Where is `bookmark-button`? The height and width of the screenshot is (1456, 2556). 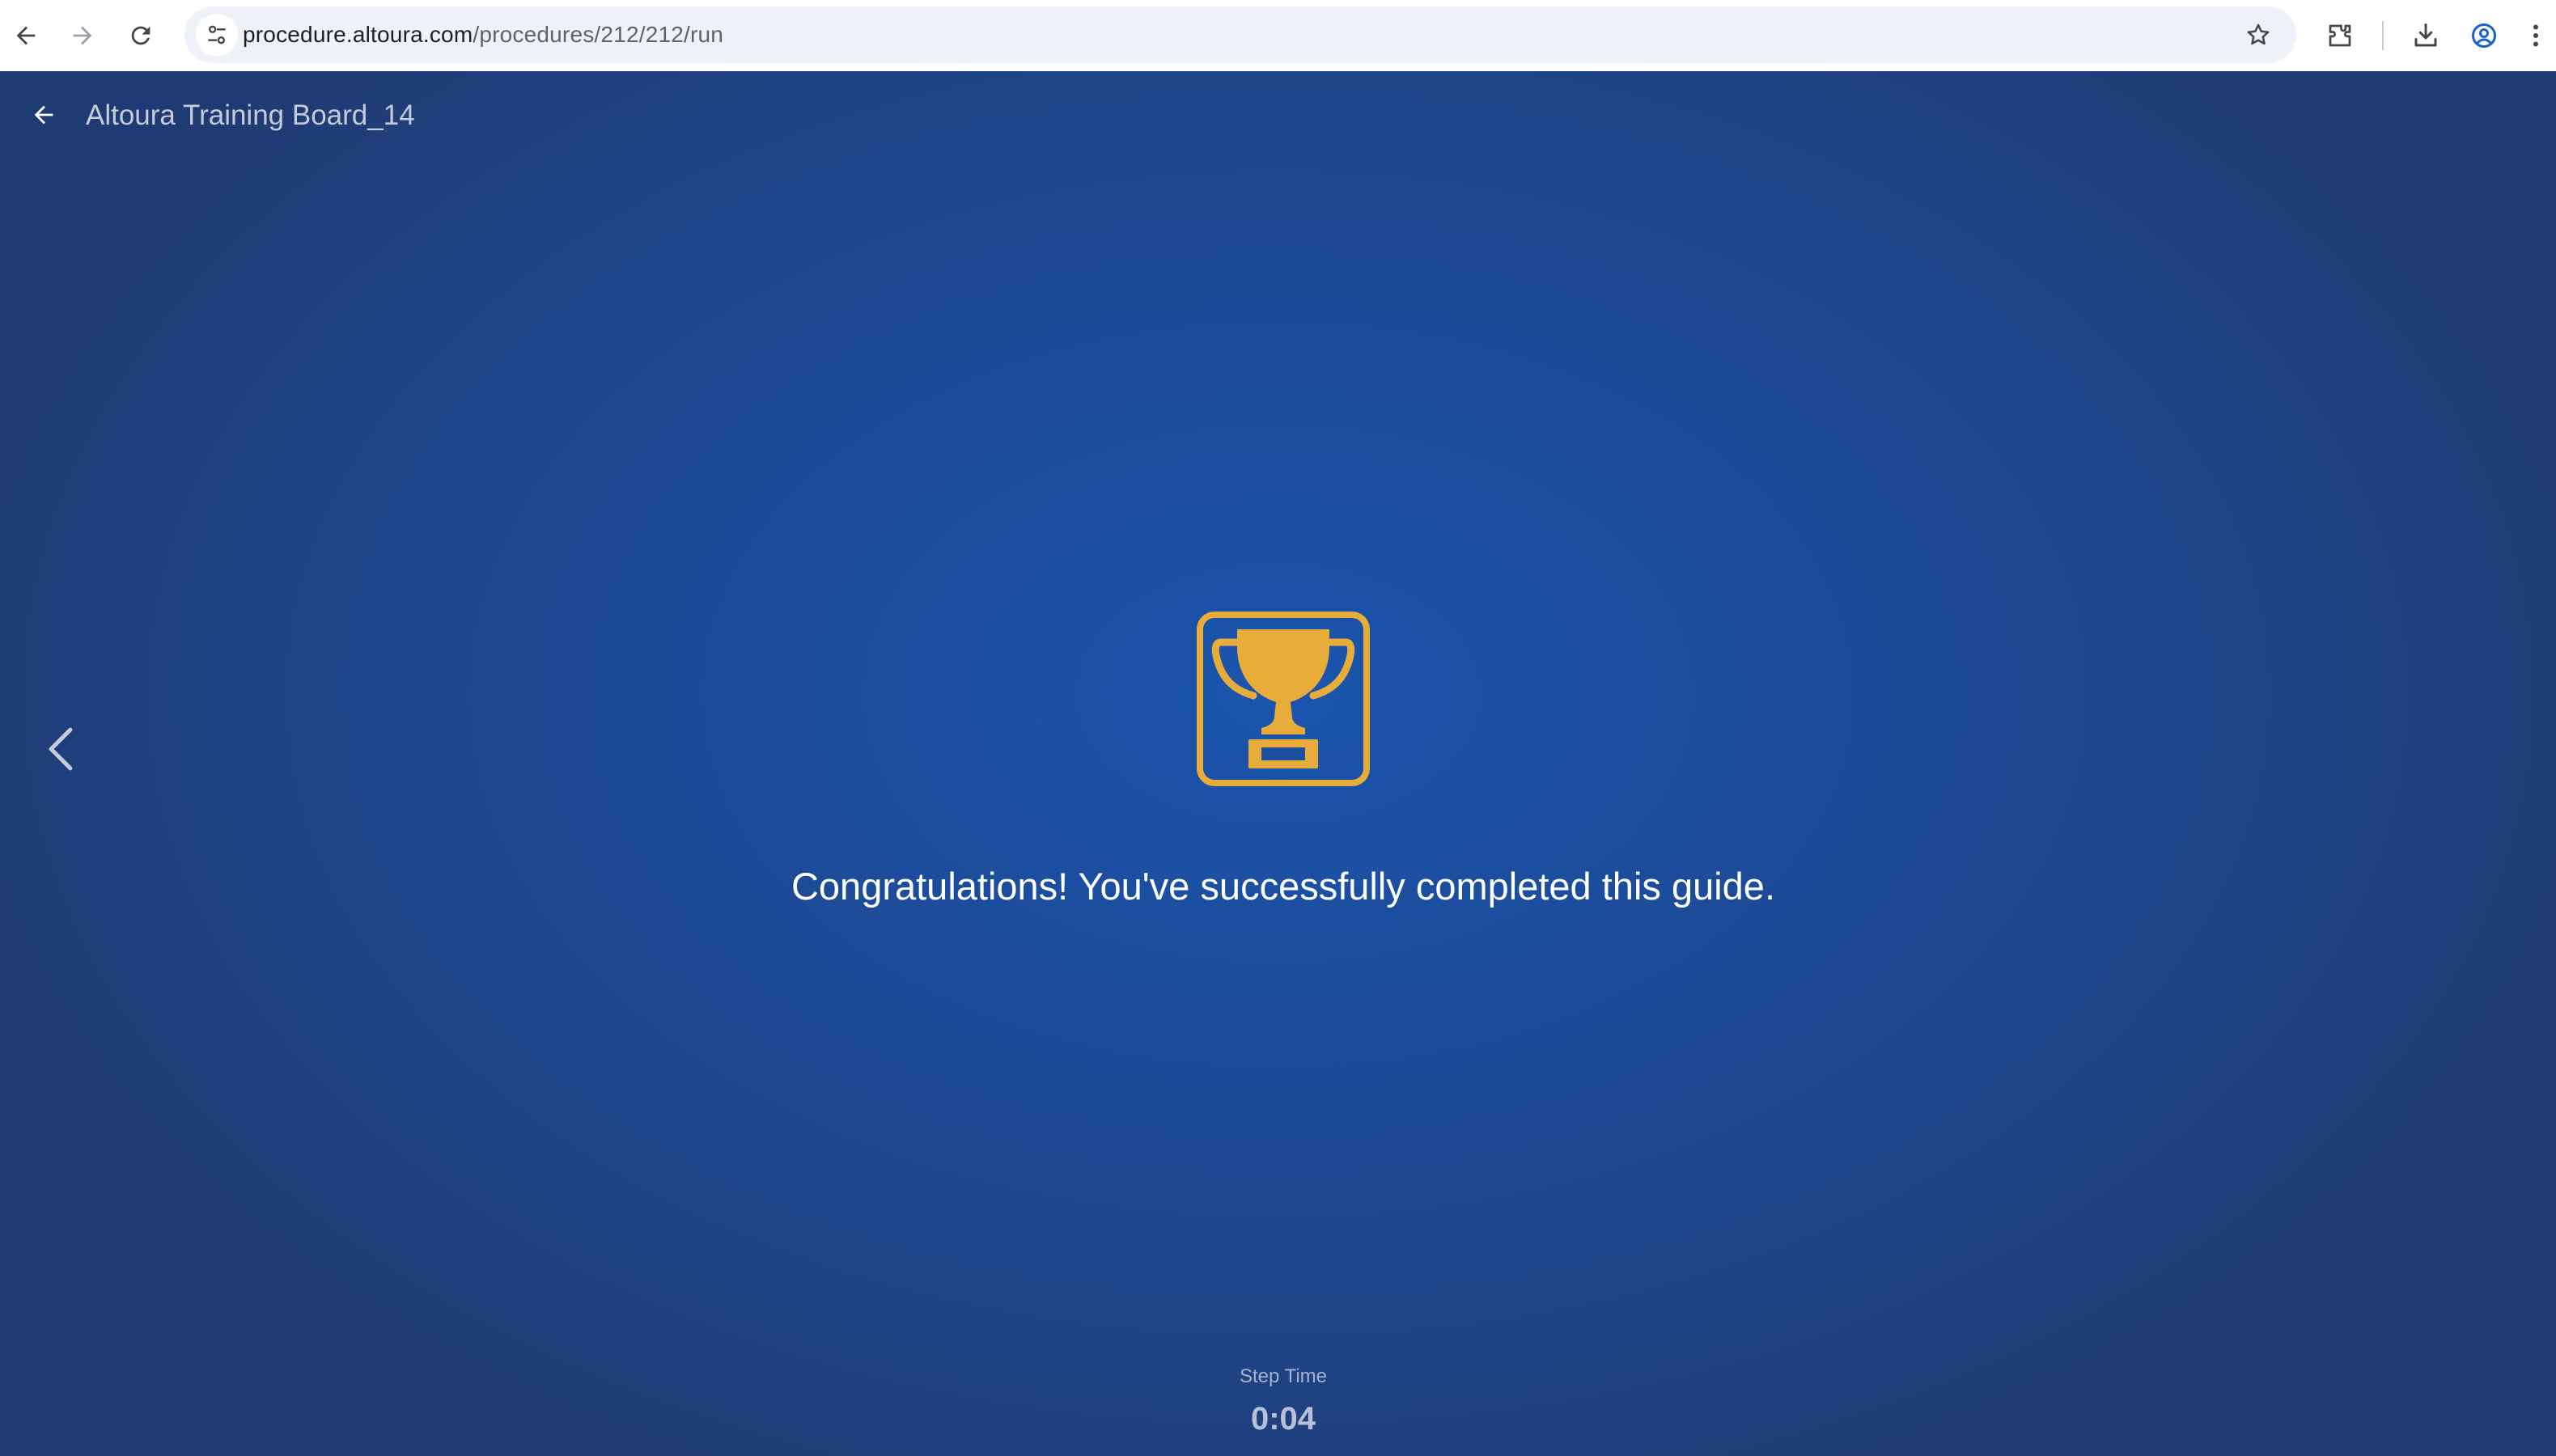 bookmark-button is located at coordinates (2258, 35).